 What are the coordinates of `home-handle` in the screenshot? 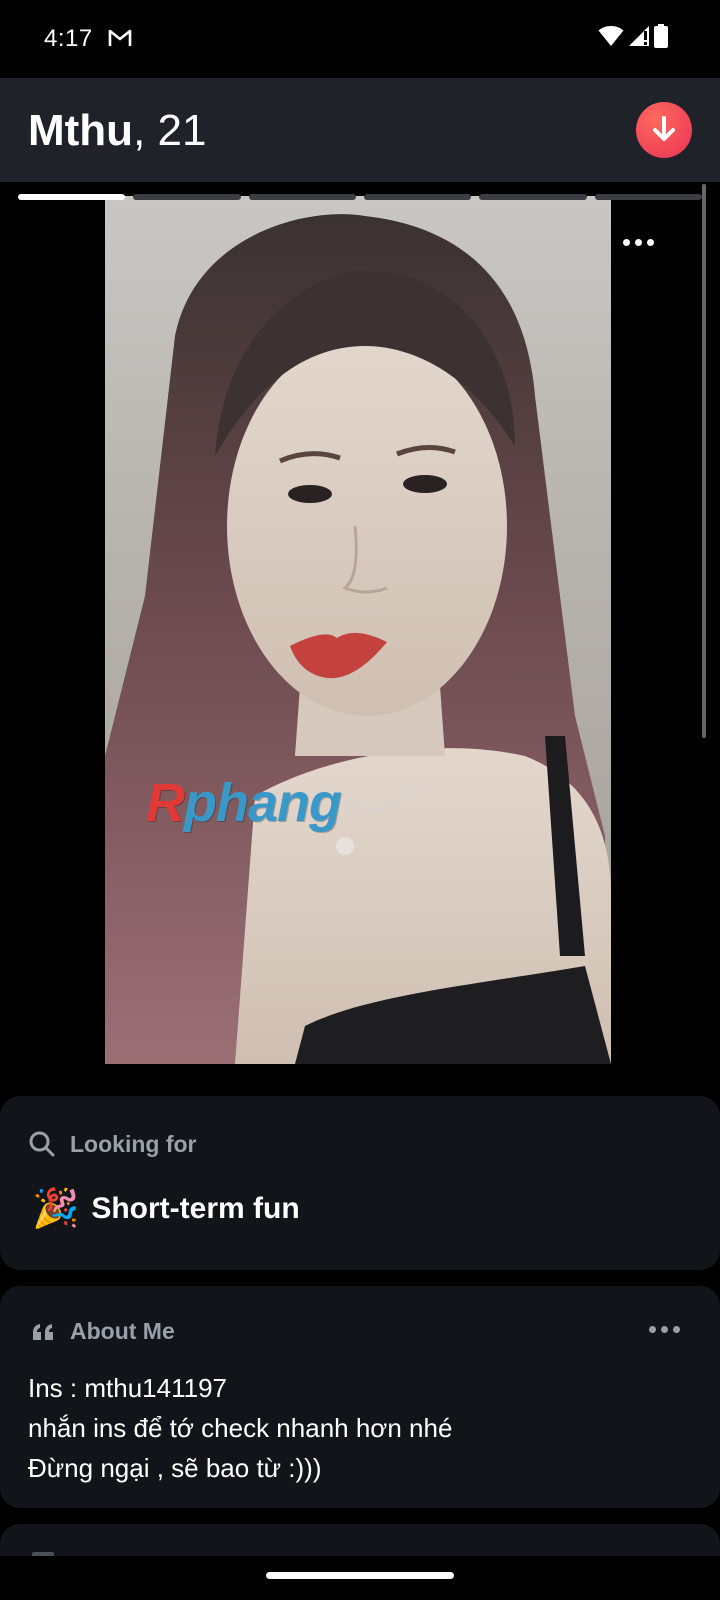 It's located at (360, 1575).